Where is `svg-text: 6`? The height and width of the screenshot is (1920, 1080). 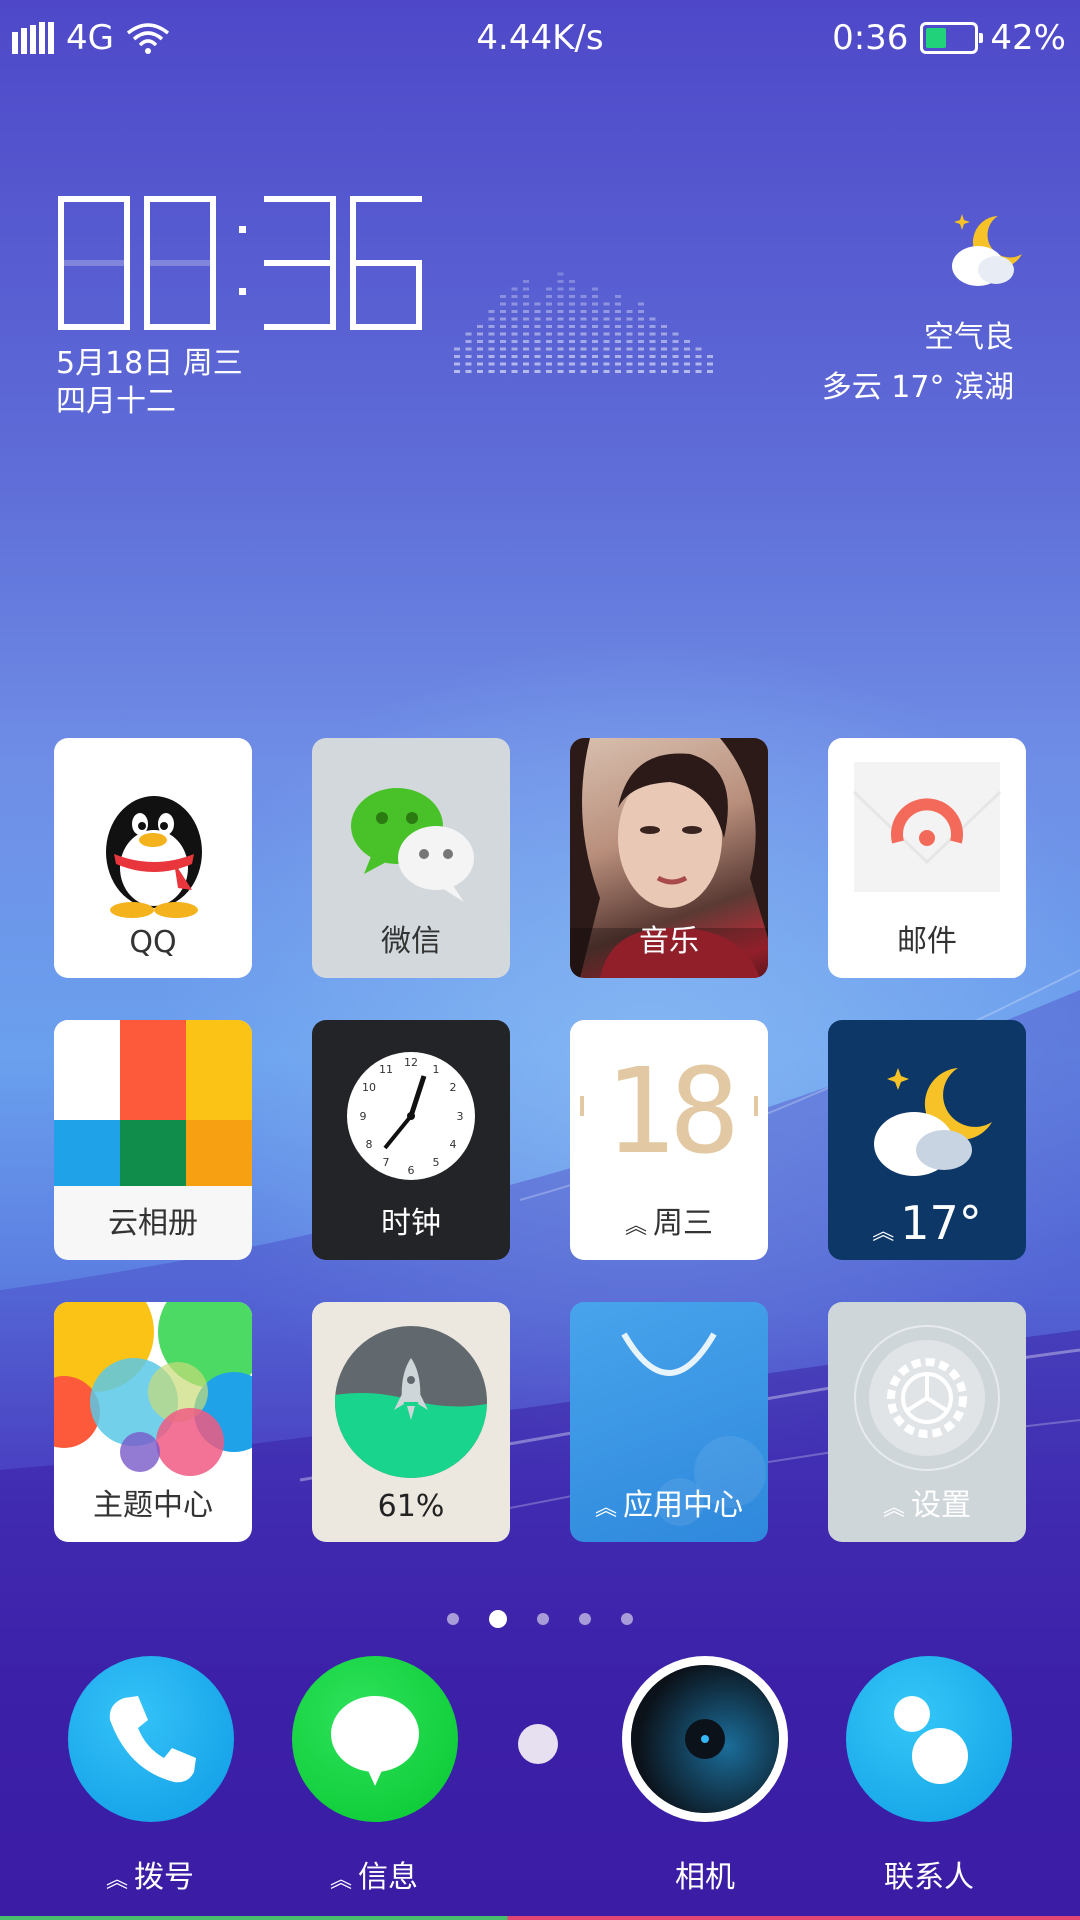 svg-text: 6 is located at coordinates (411, 1170).